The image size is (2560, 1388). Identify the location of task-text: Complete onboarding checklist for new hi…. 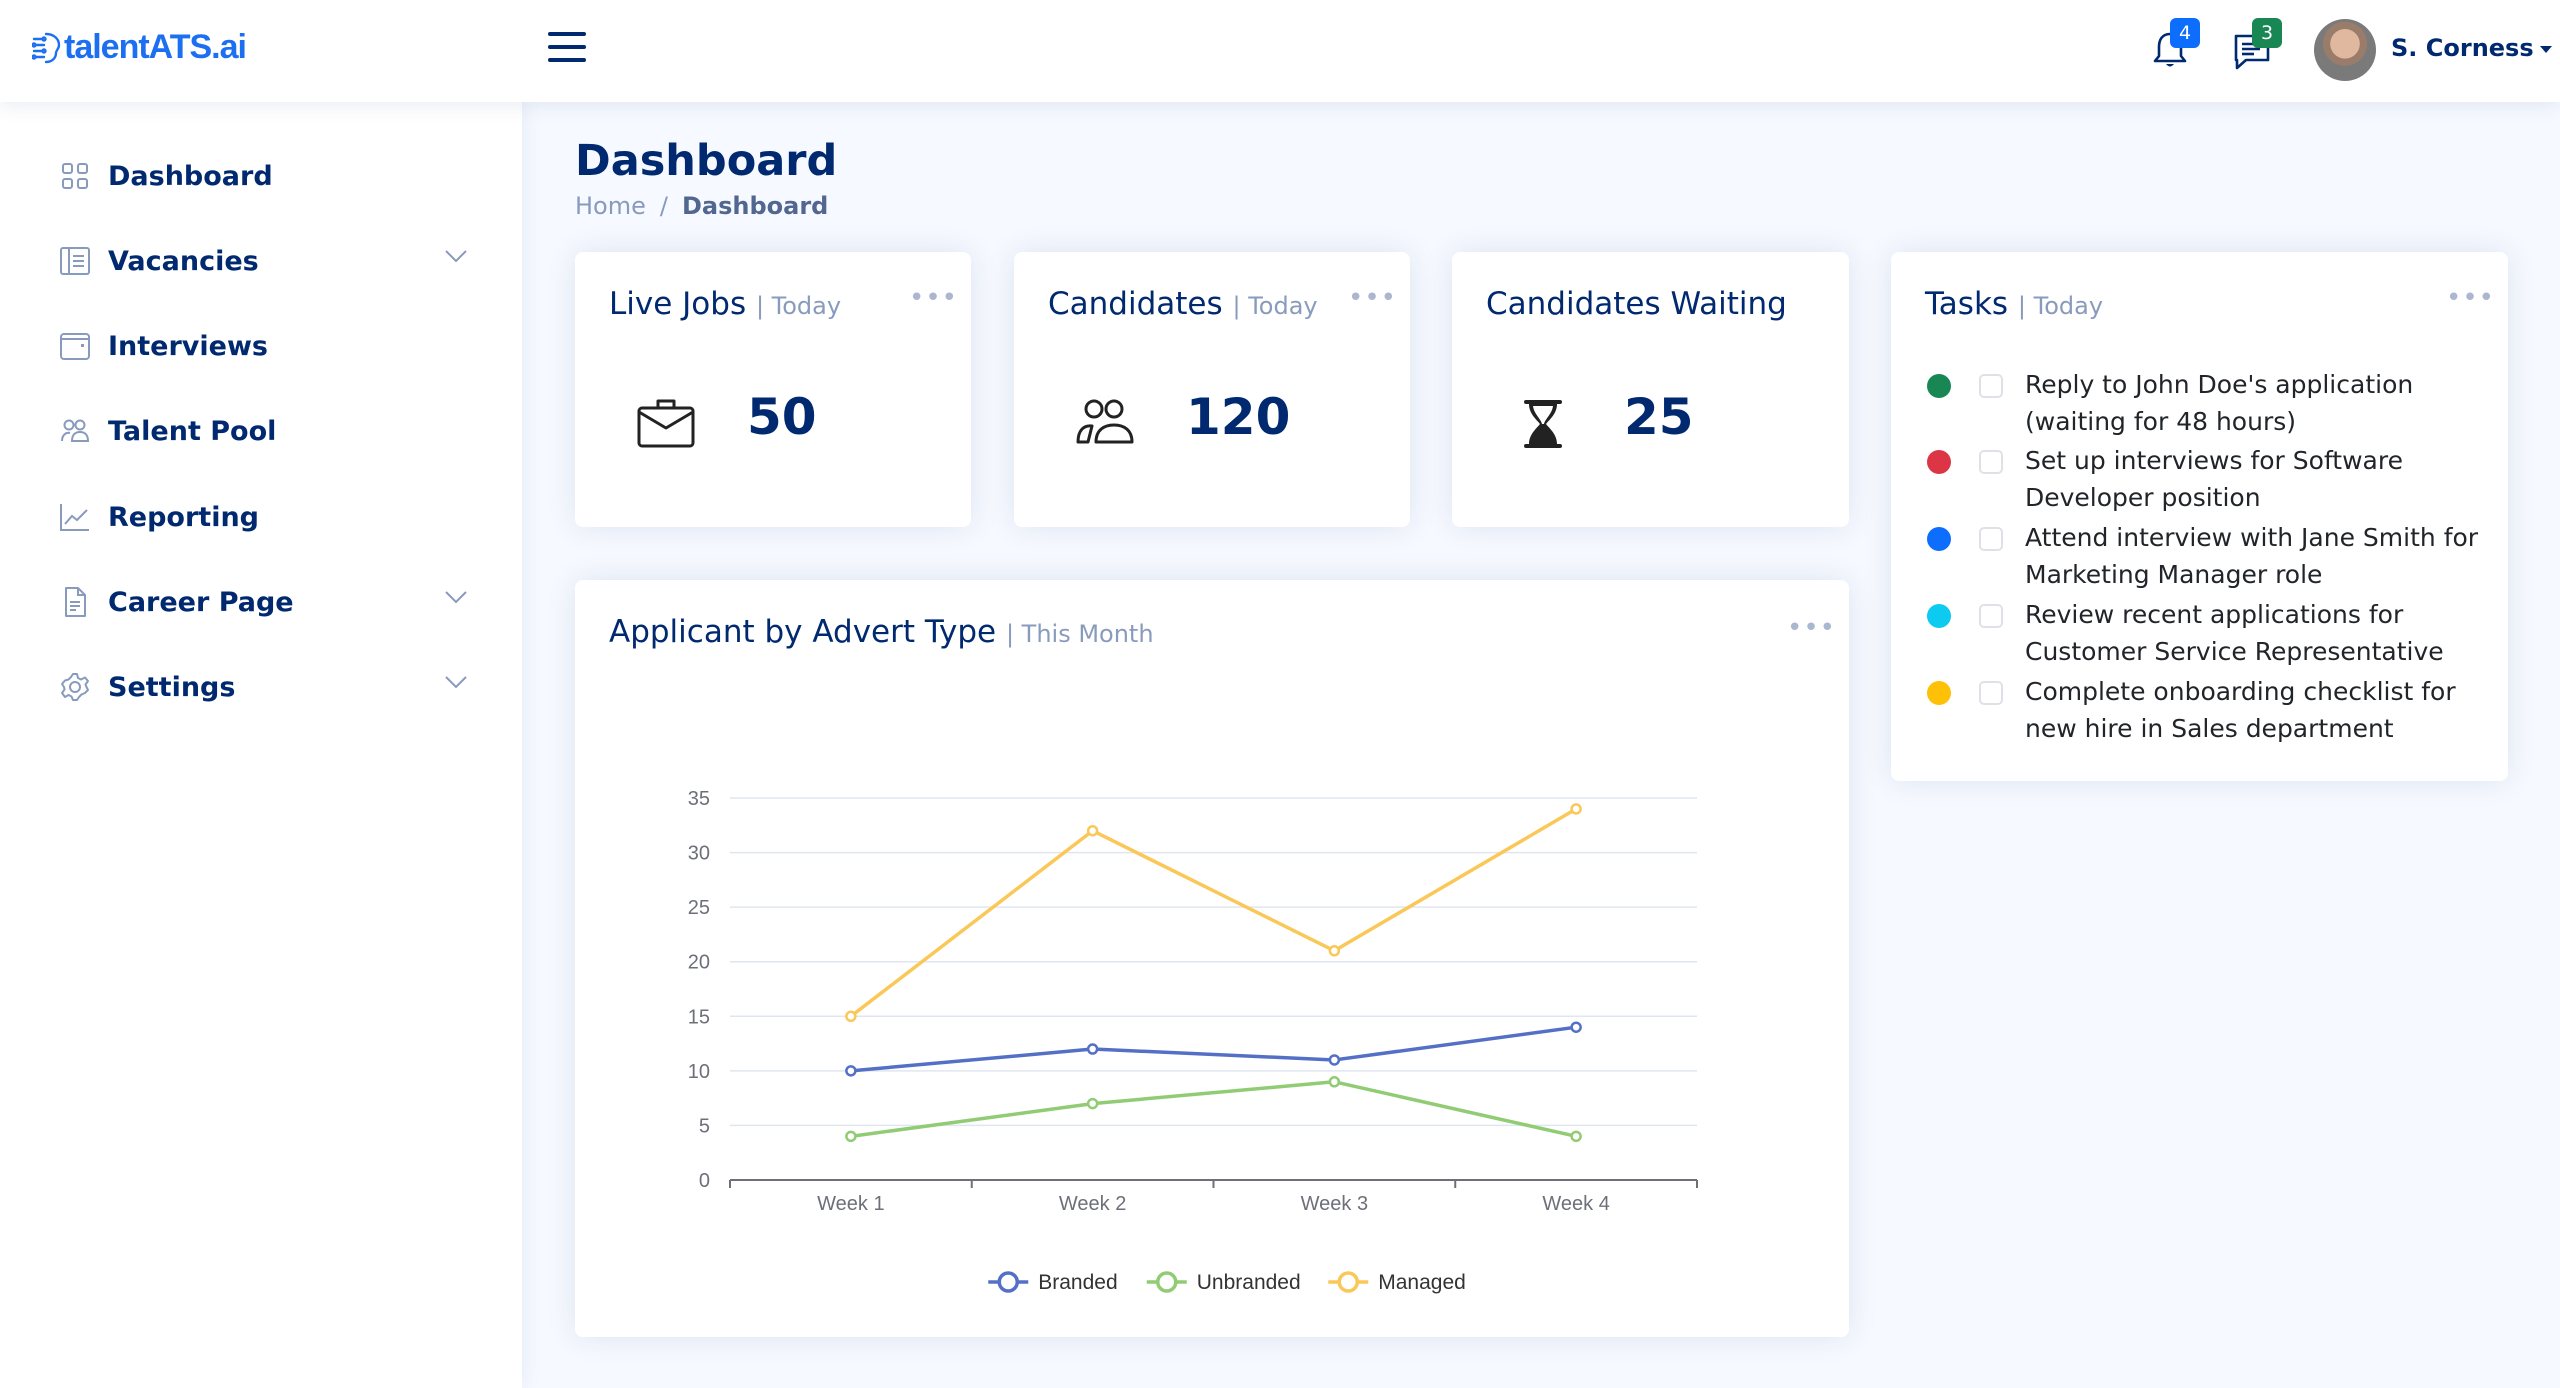
(2240, 710).